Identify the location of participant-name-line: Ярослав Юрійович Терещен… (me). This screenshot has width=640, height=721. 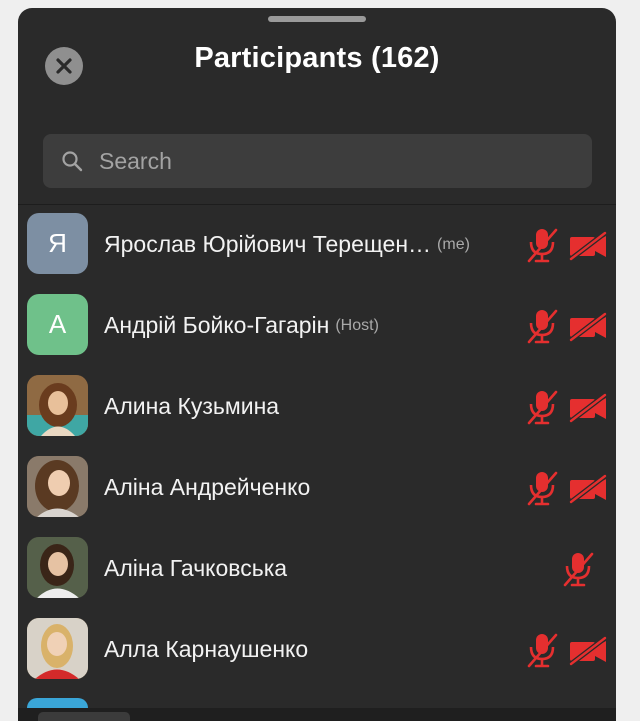
(287, 244).